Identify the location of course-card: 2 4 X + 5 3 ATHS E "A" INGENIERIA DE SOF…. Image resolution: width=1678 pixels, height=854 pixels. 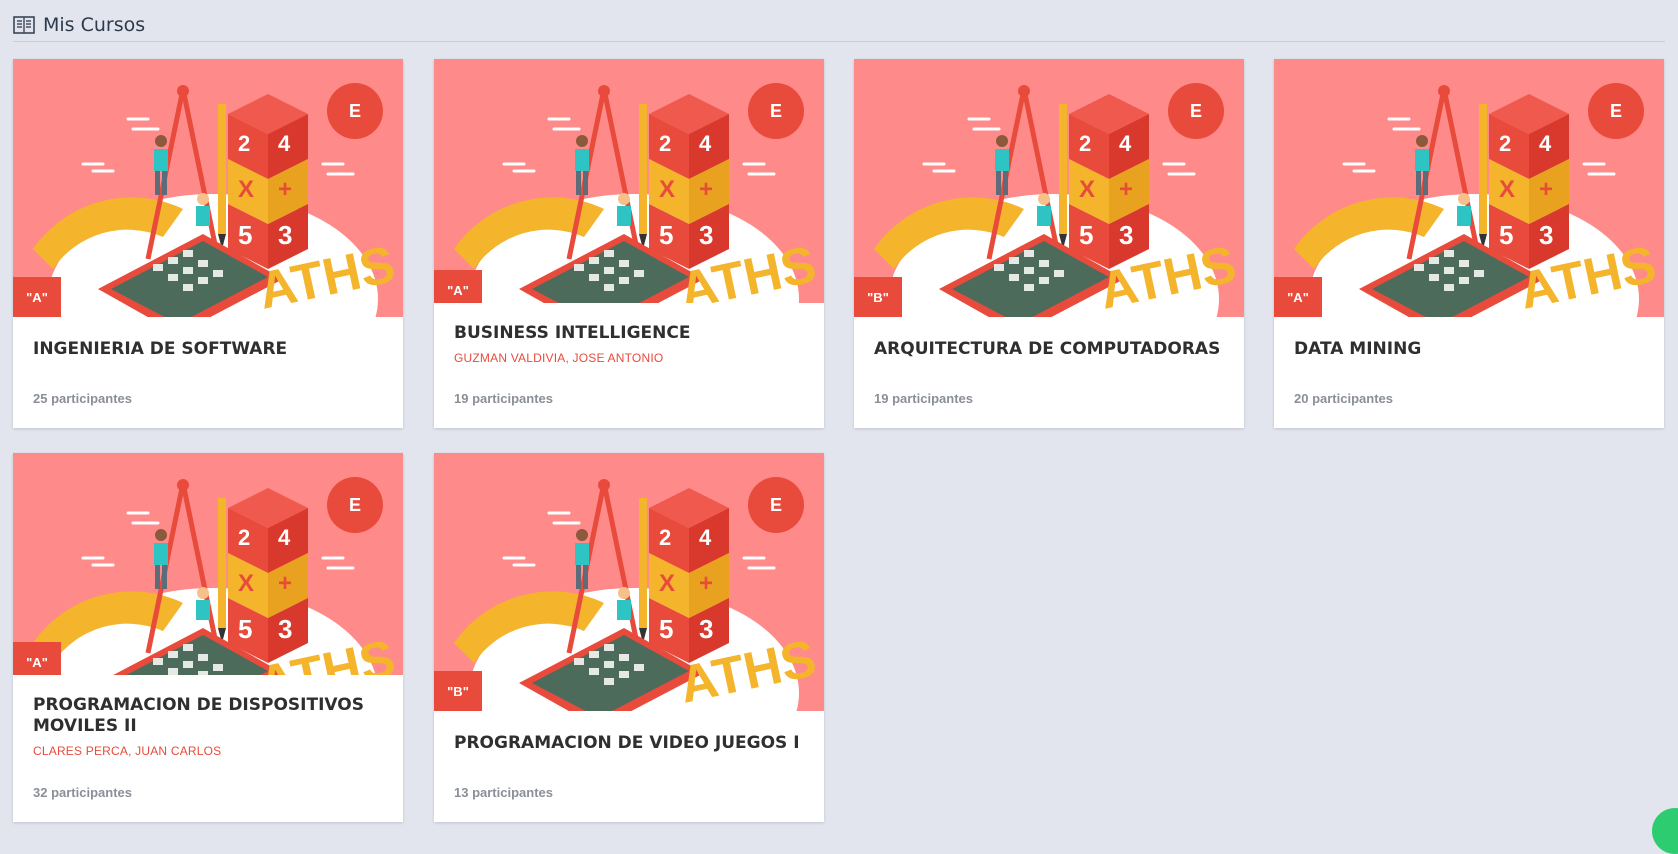
(208, 243).